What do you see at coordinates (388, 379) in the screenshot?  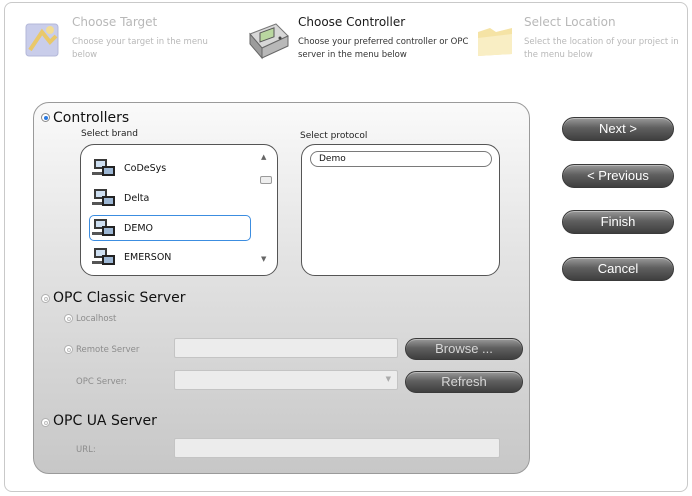 I see `chevron-down-icon: ▼` at bounding box center [388, 379].